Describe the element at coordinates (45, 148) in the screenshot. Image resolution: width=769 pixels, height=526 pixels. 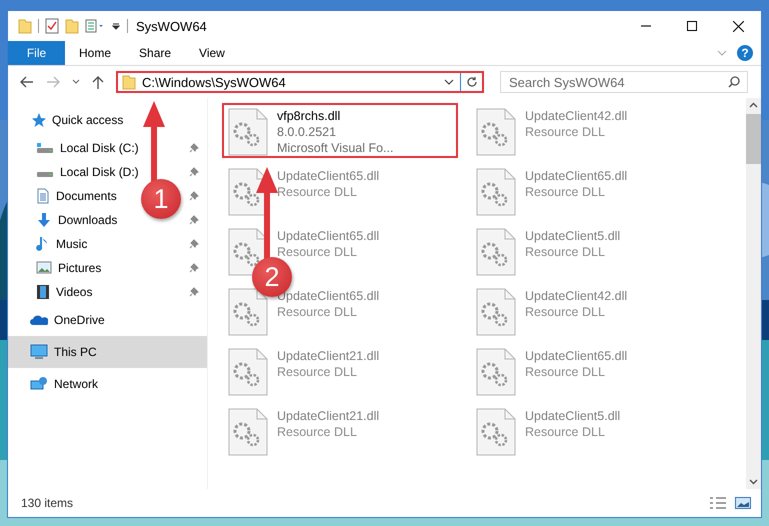
I see `drive-icon` at that location.